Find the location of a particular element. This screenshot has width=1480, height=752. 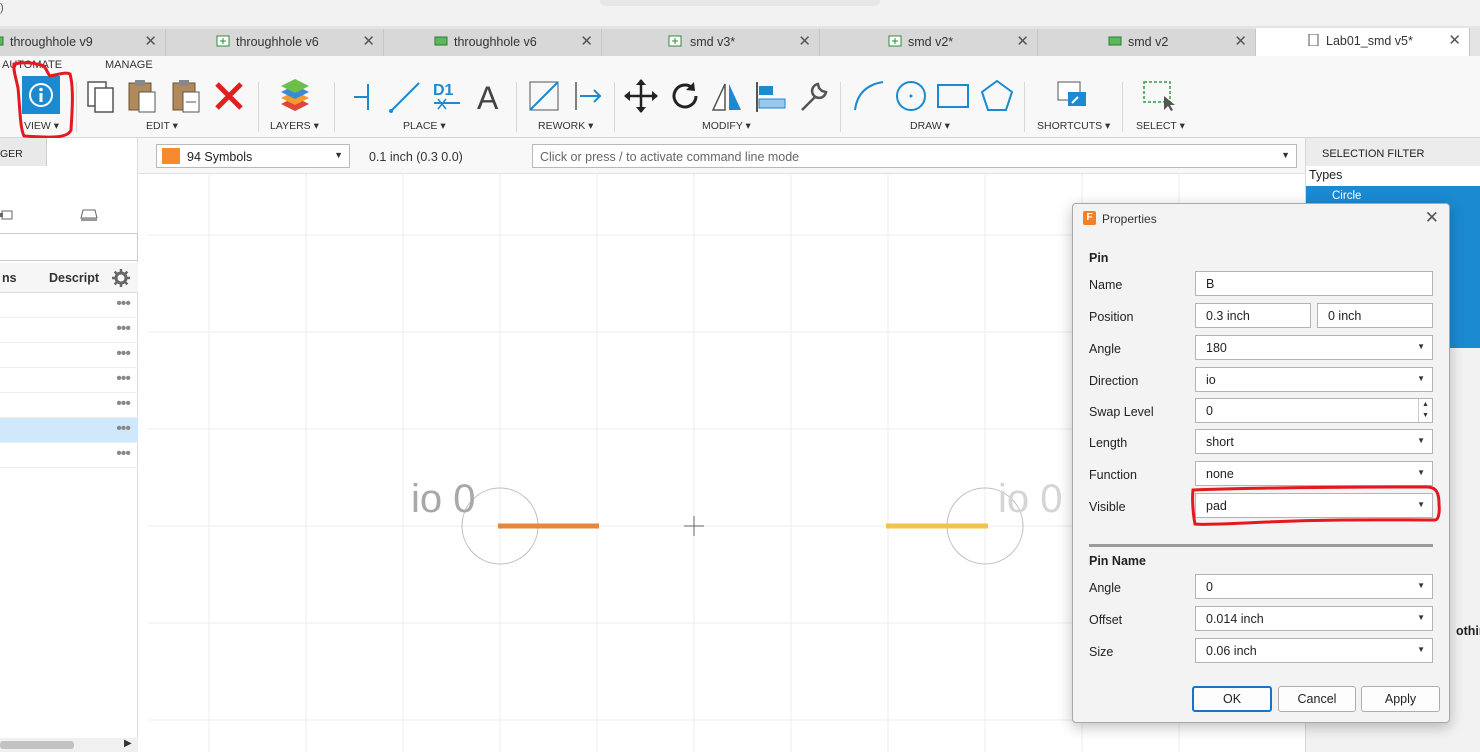

function-select: none ▼ is located at coordinates (1314, 473).